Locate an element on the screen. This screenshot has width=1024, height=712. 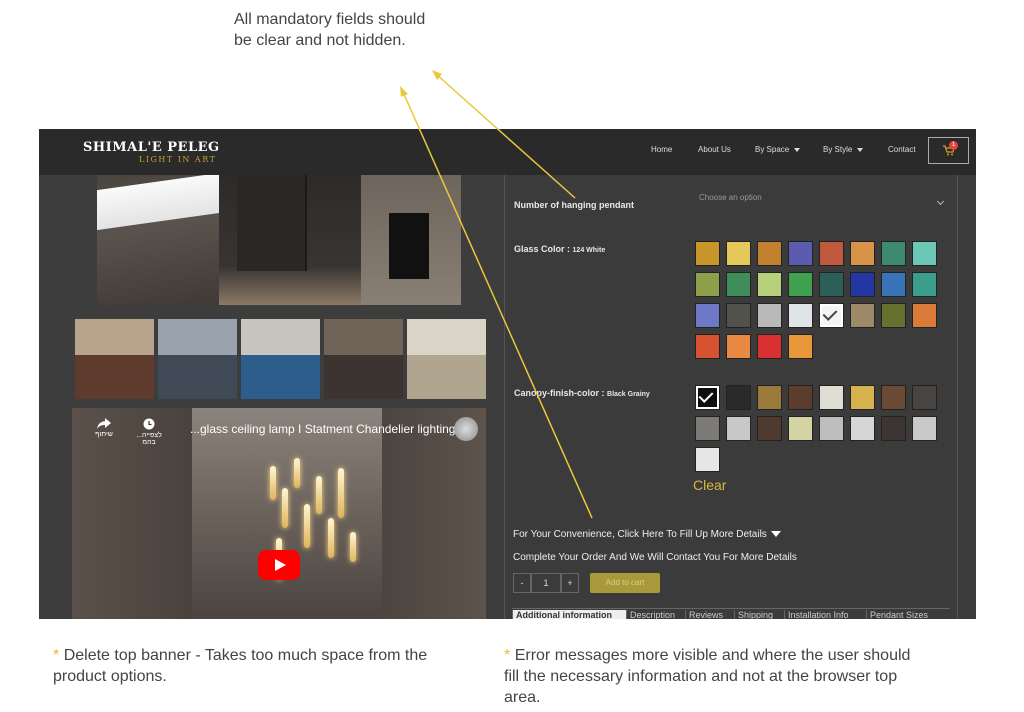
tab-description: Description is located at coordinates (655, 614).